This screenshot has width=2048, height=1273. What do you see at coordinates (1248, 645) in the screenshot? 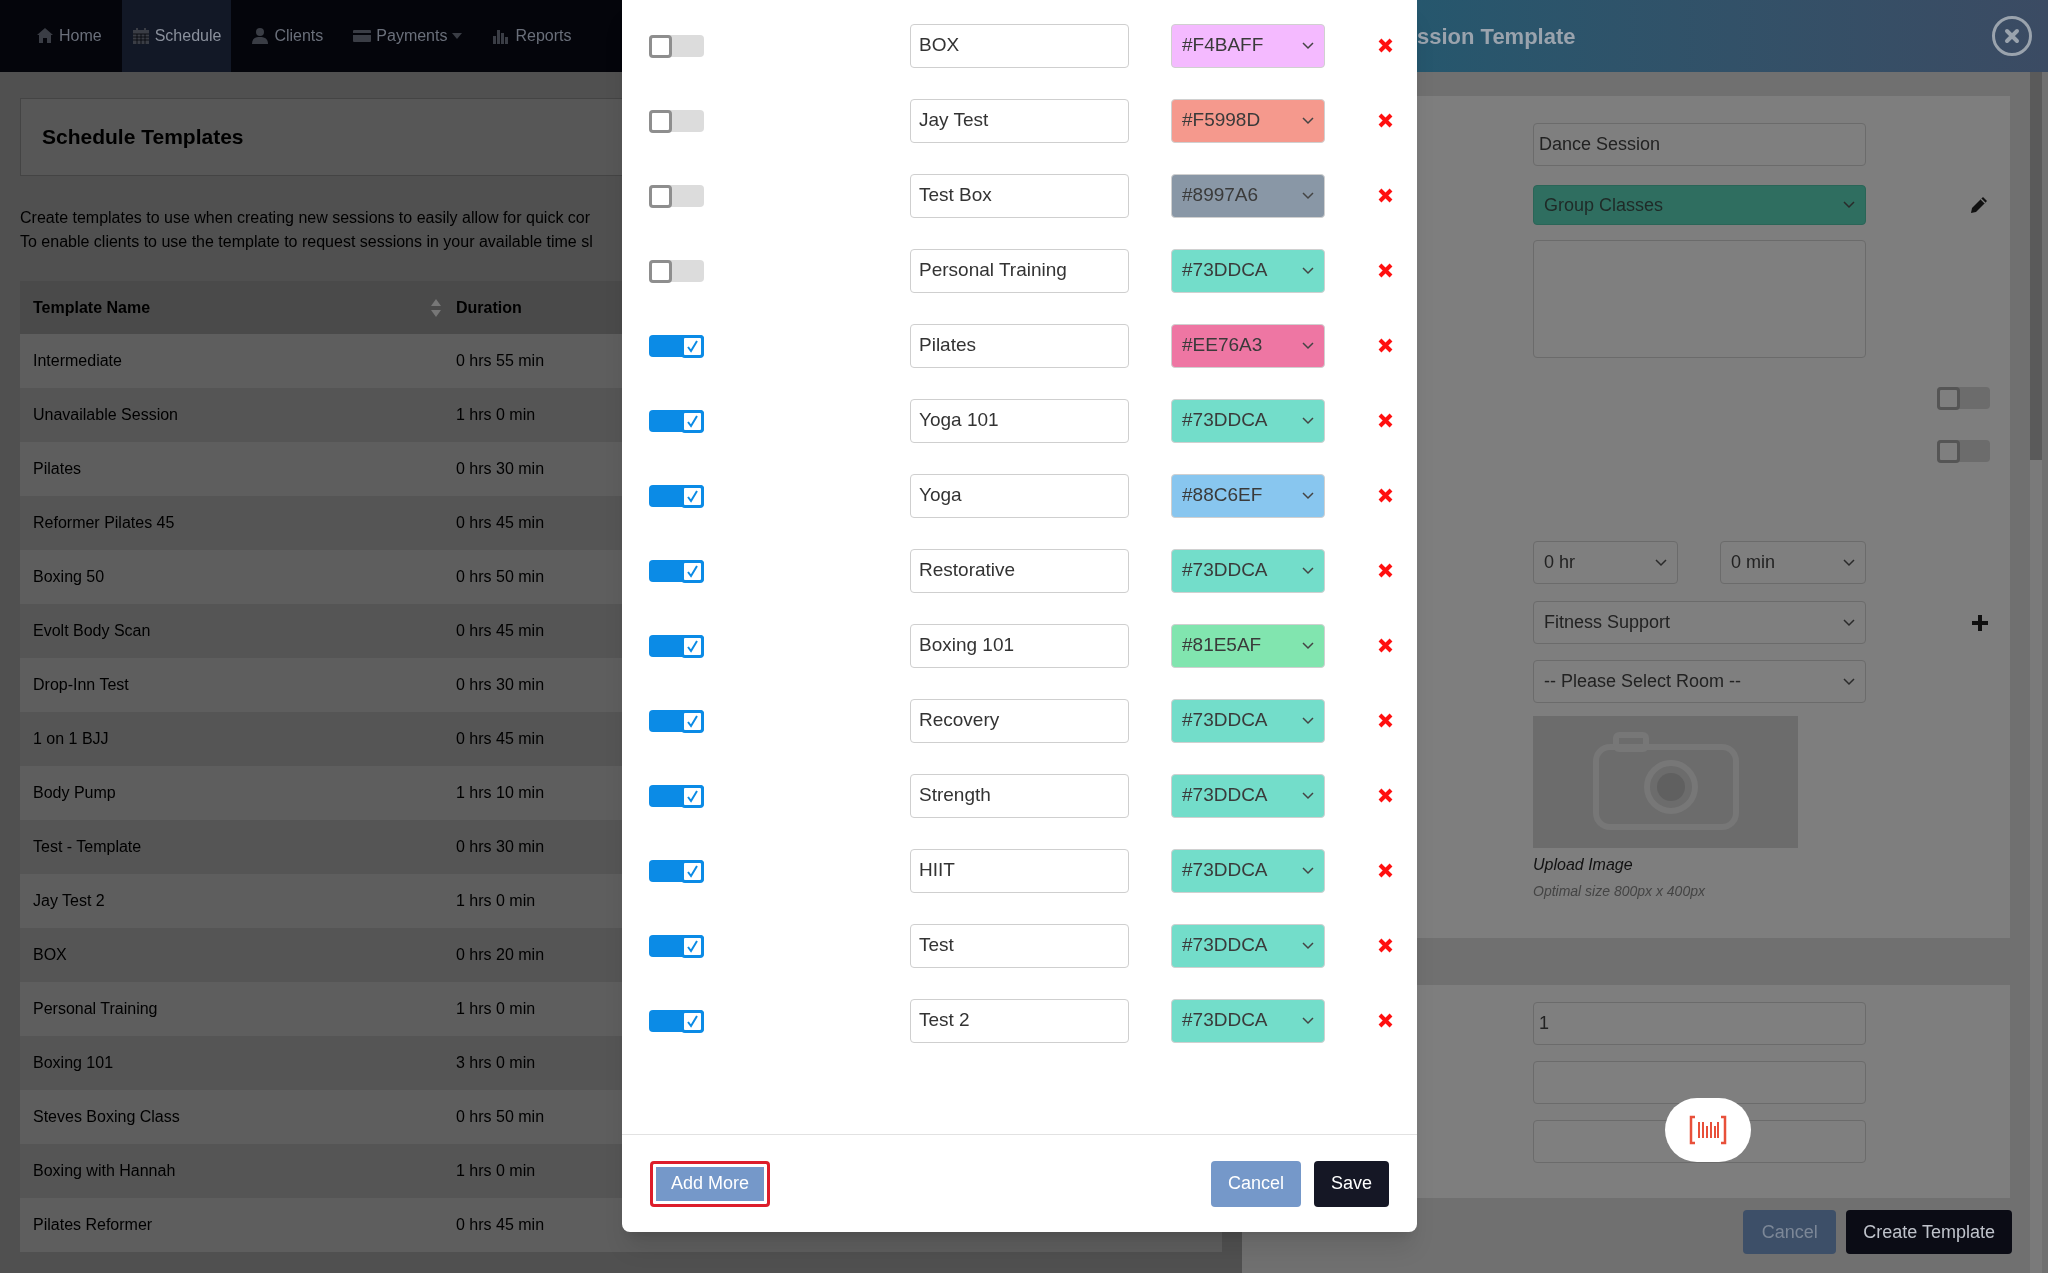
I see `color-select: #81E5AF` at bounding box center [1248, 645].